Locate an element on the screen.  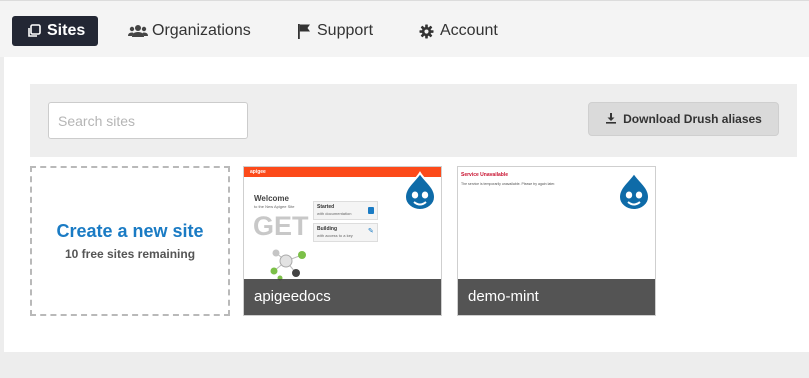
thumbnail-brand: apigee is located at coordinates (258, 172).